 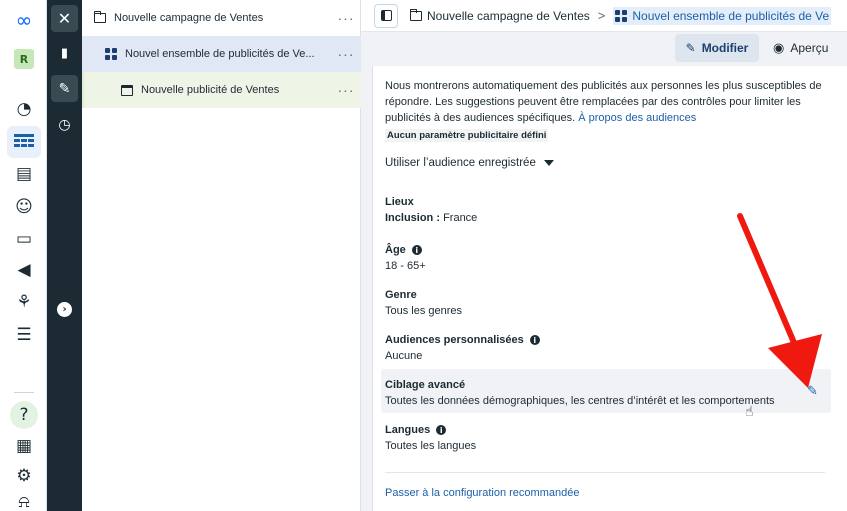 I want to click on mouse-cursor-icon: ☝, so click(x=749, y=412).